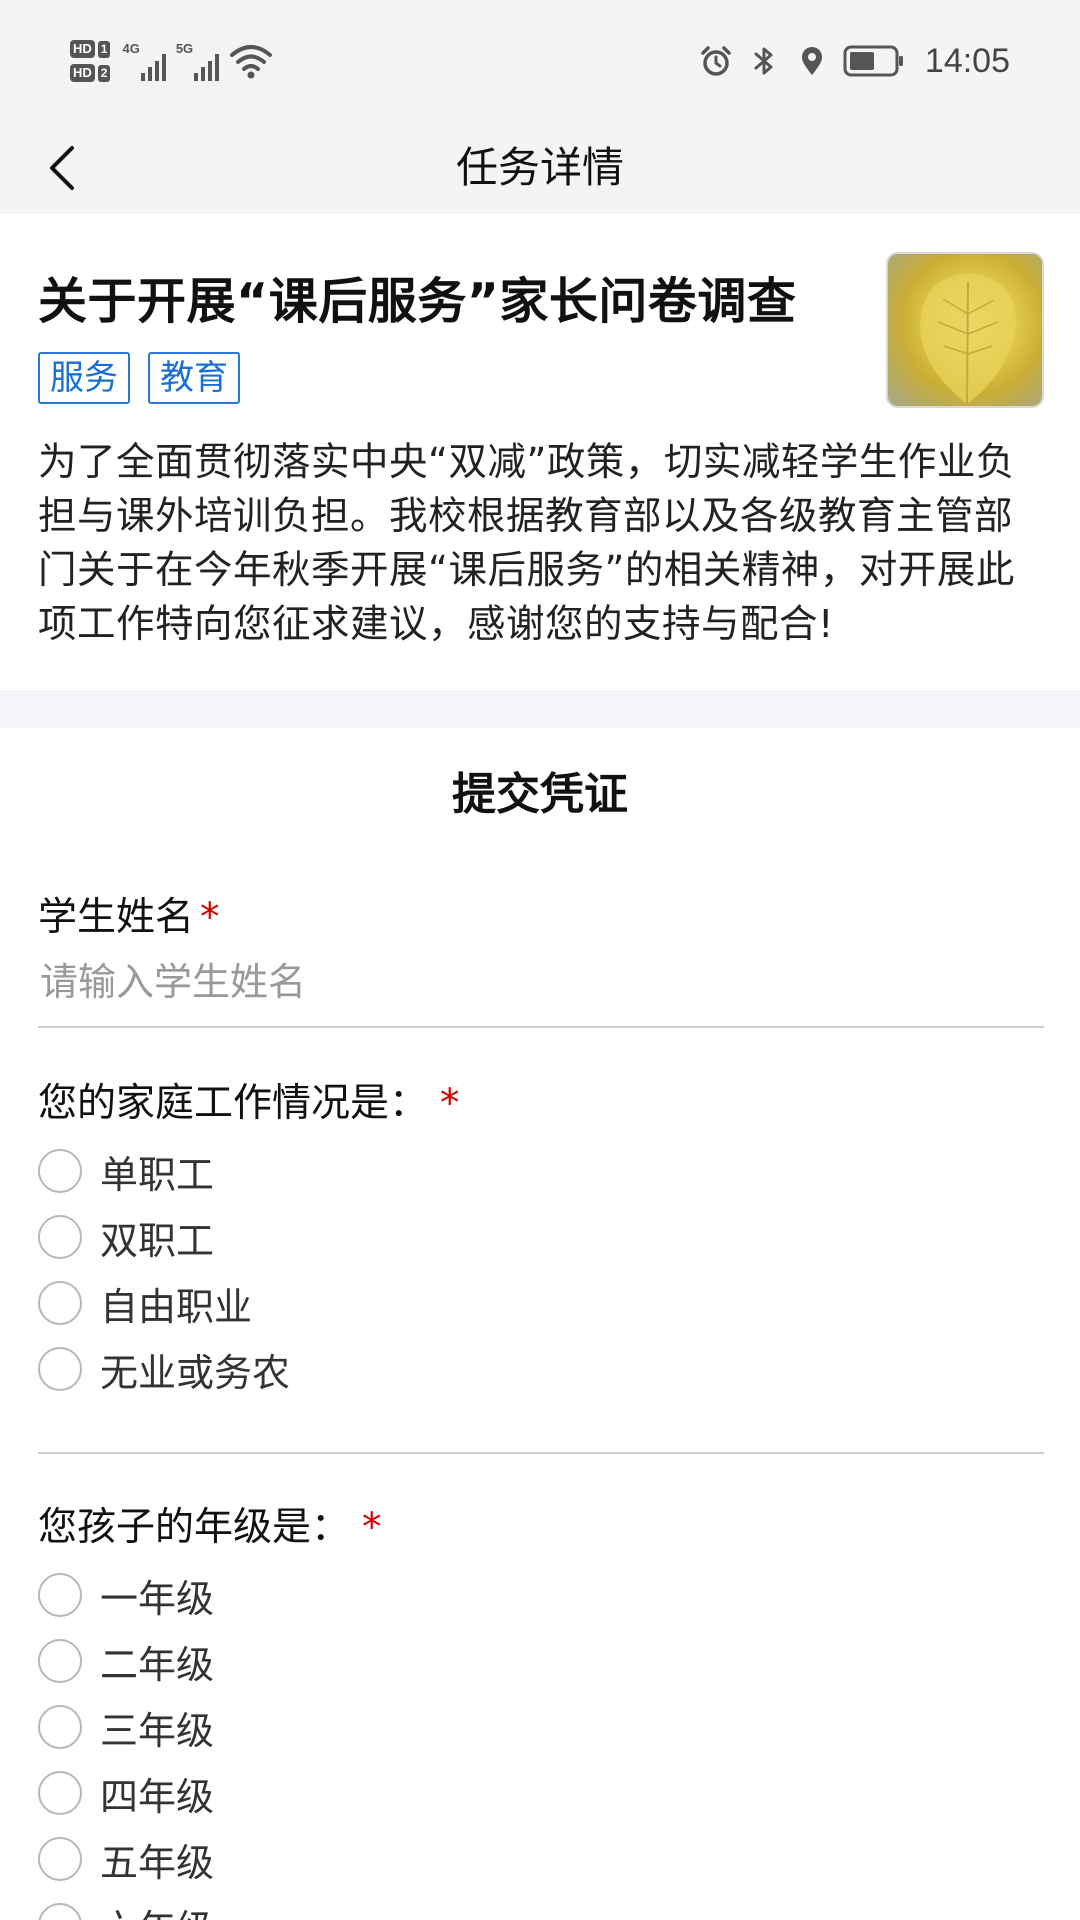 This screenshot has height=1920, width=1080. Describe the element at coordinates (90, 61) in the screenshot. I see `sim-indicators: HD 1 HD 2` at that location.